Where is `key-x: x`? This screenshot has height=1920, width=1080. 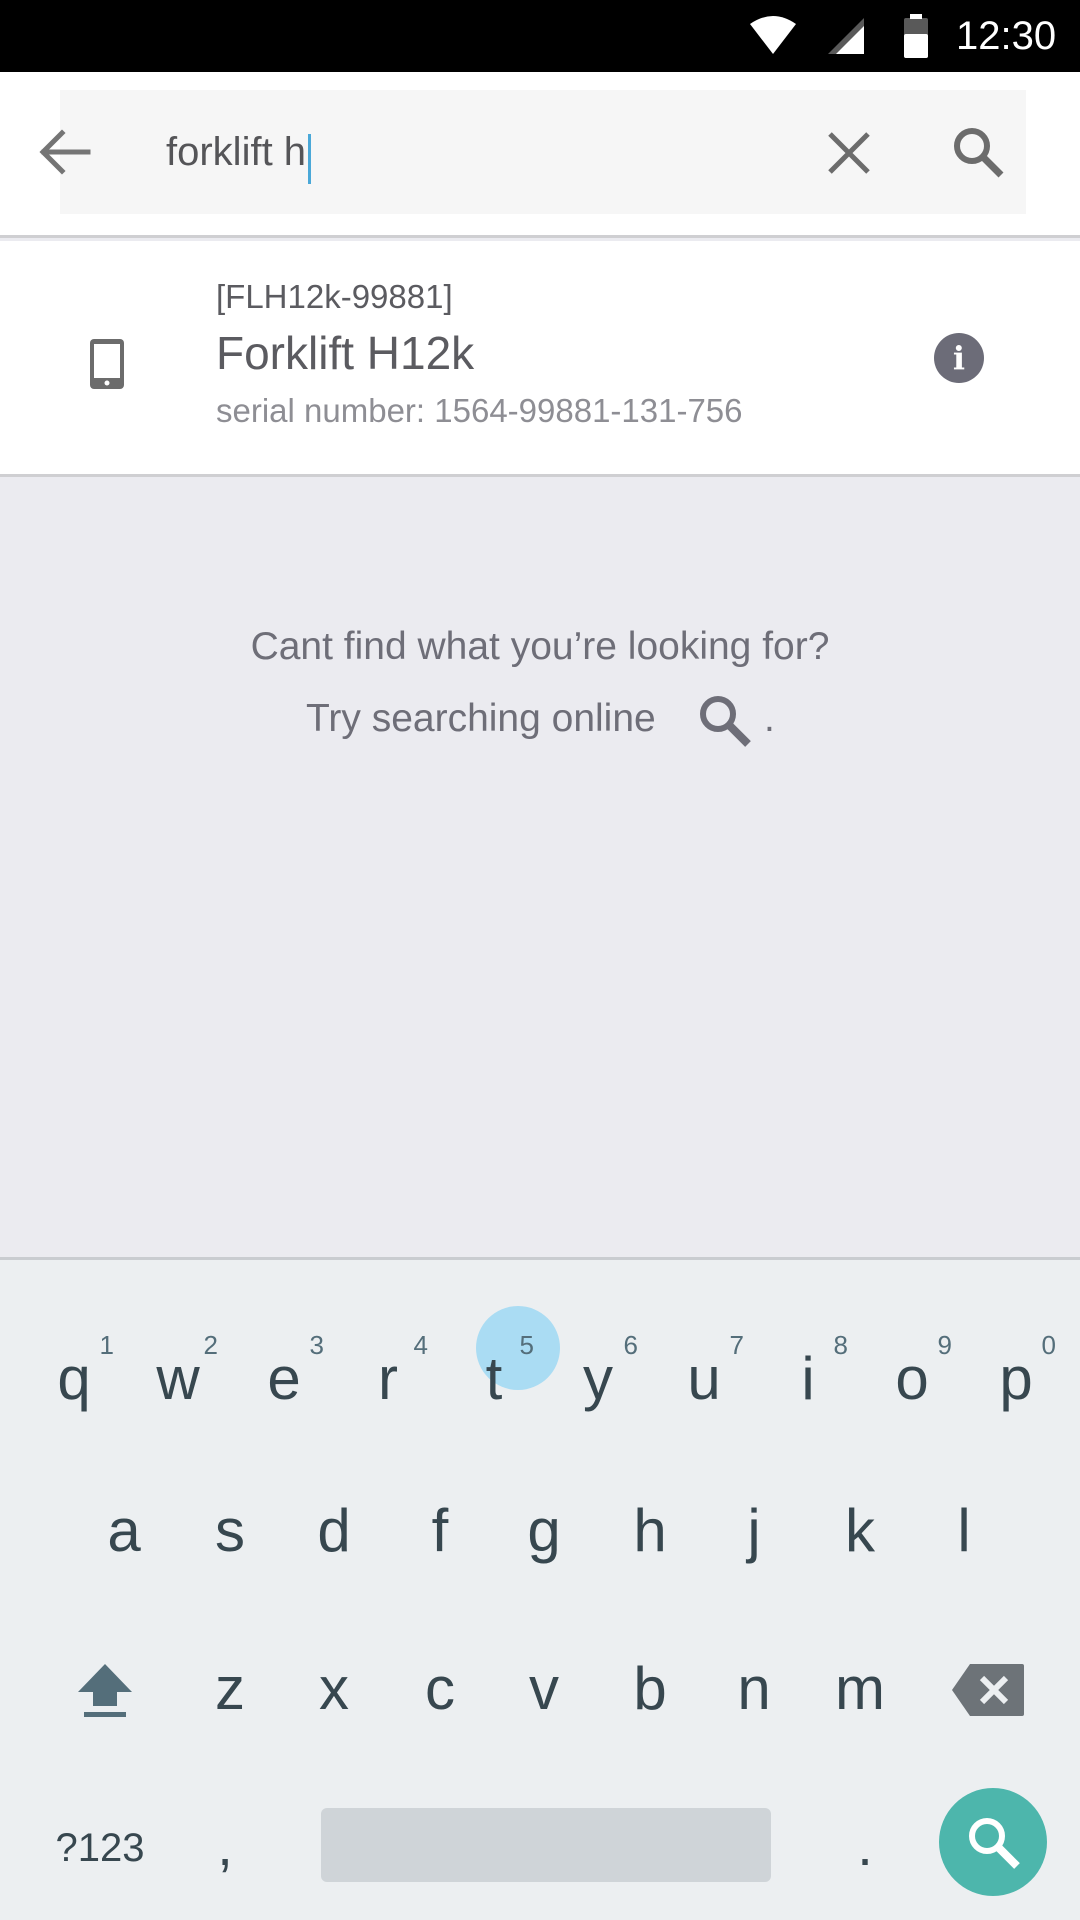 key-x: x is located at coordinates (334, 1689).